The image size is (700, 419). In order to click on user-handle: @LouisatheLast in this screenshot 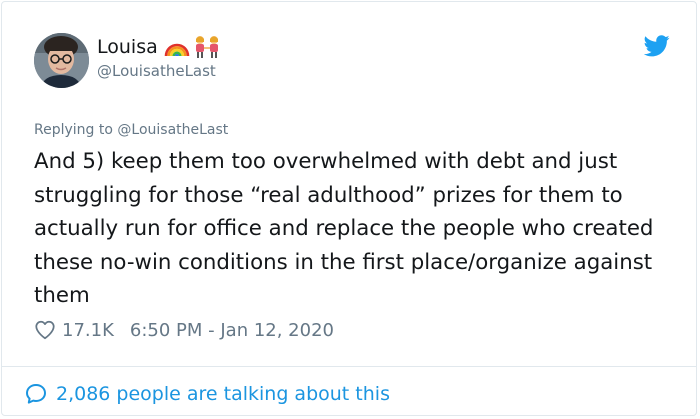, I will do `click(156, 71)`.